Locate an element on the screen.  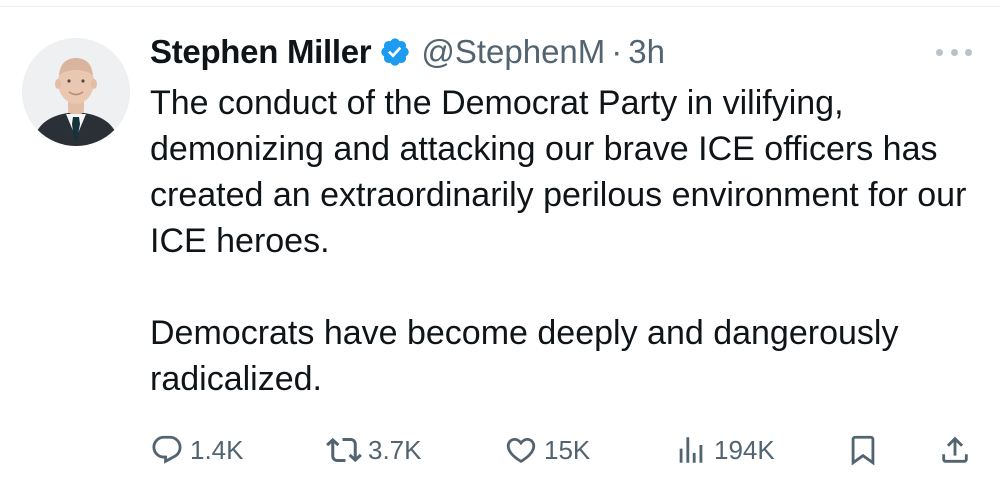
reply-button: 1.4K is located at coordinates (197, 450).